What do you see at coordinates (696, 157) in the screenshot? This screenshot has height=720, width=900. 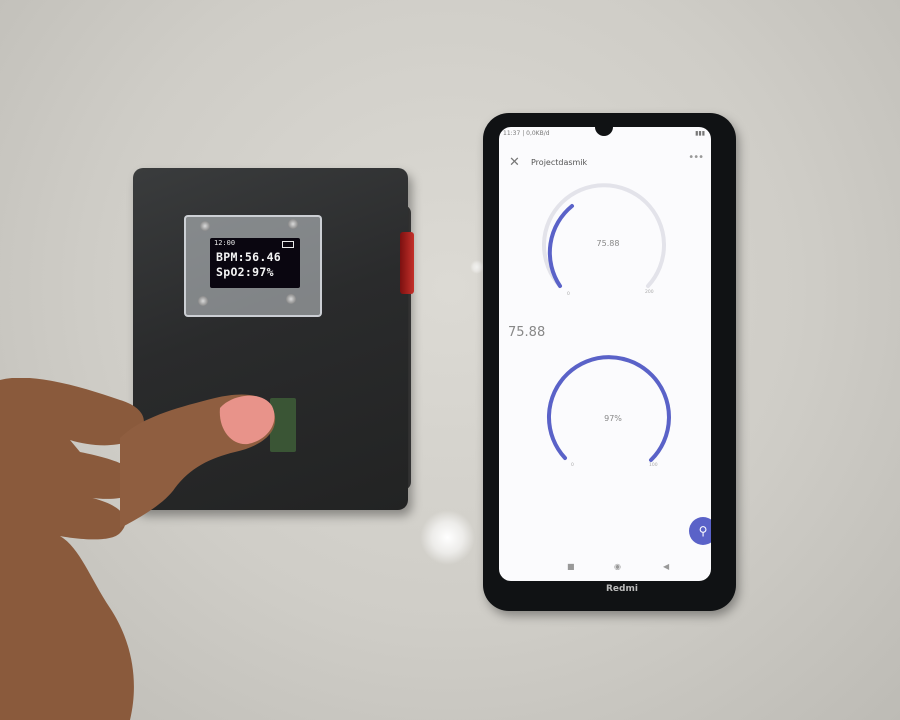 I see `more-options-icon: •••` at bounding box center [696, 157].